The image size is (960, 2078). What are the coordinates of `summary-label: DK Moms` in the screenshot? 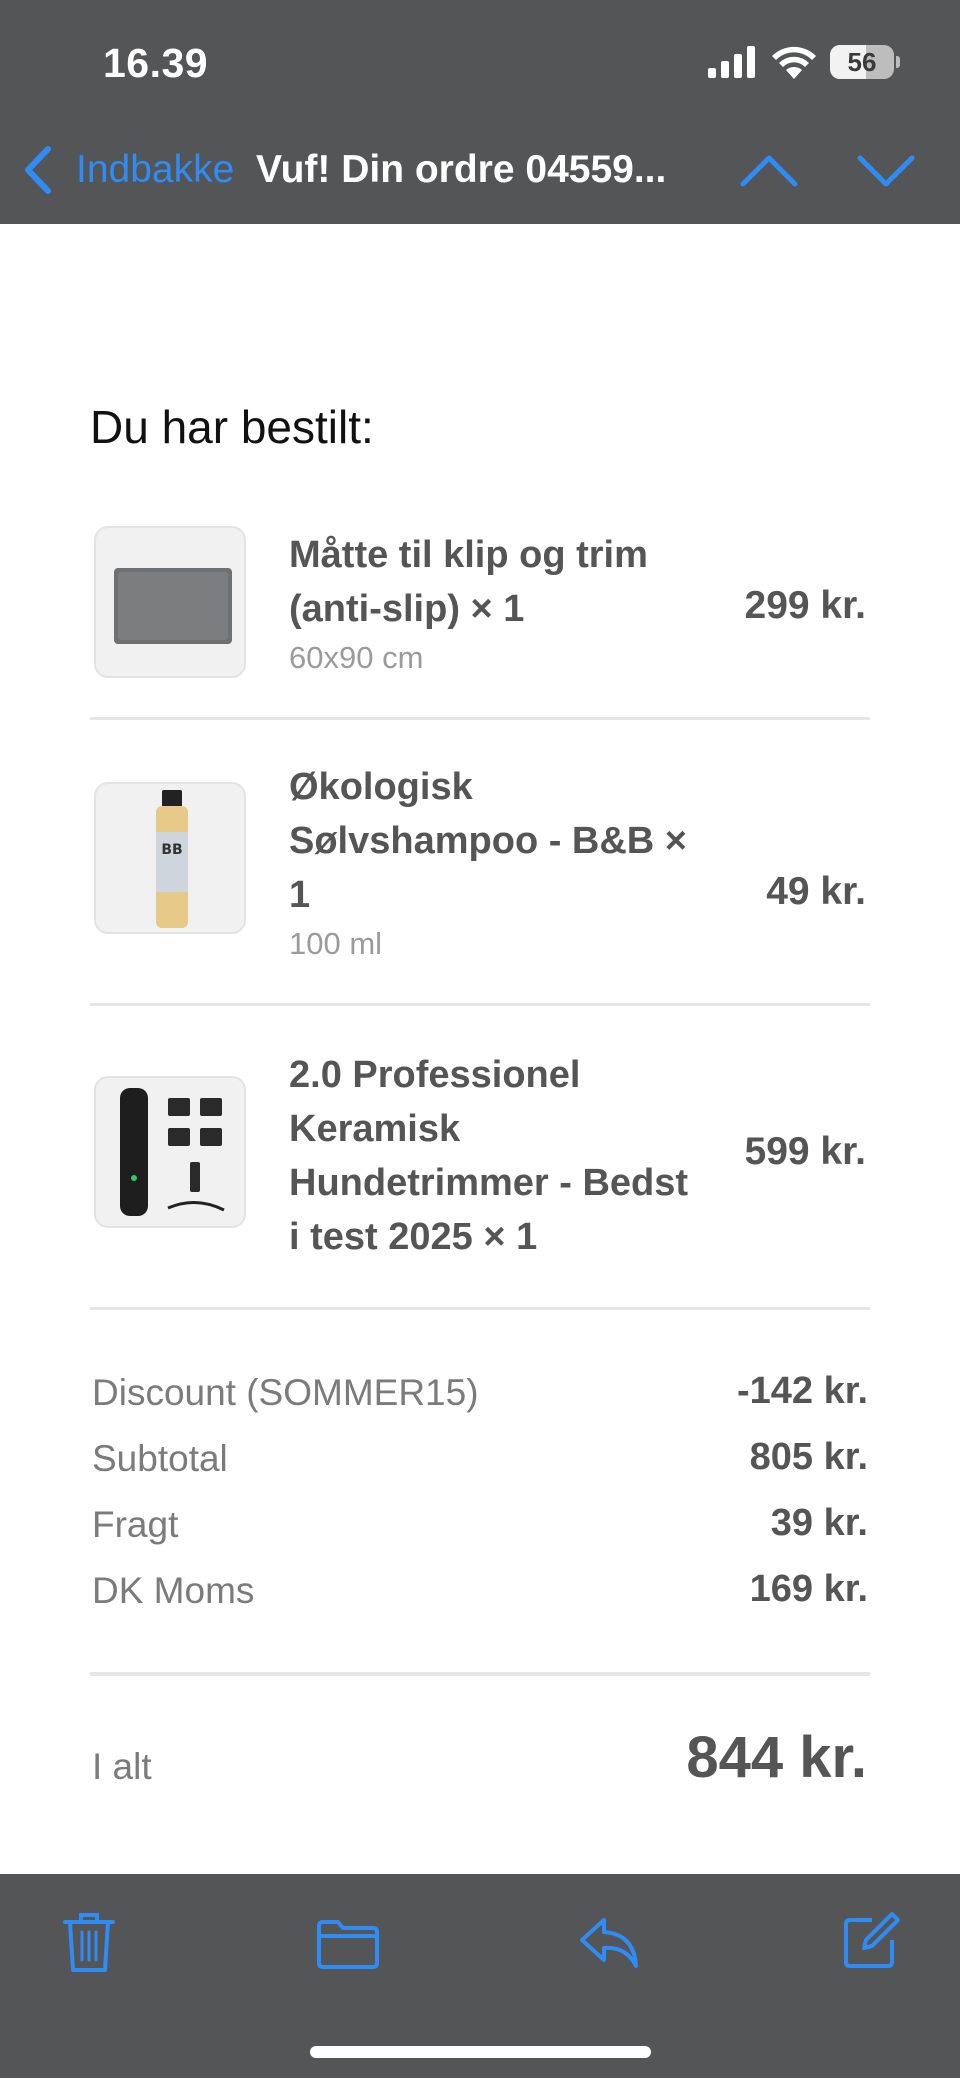 It's located at (173, 1590).